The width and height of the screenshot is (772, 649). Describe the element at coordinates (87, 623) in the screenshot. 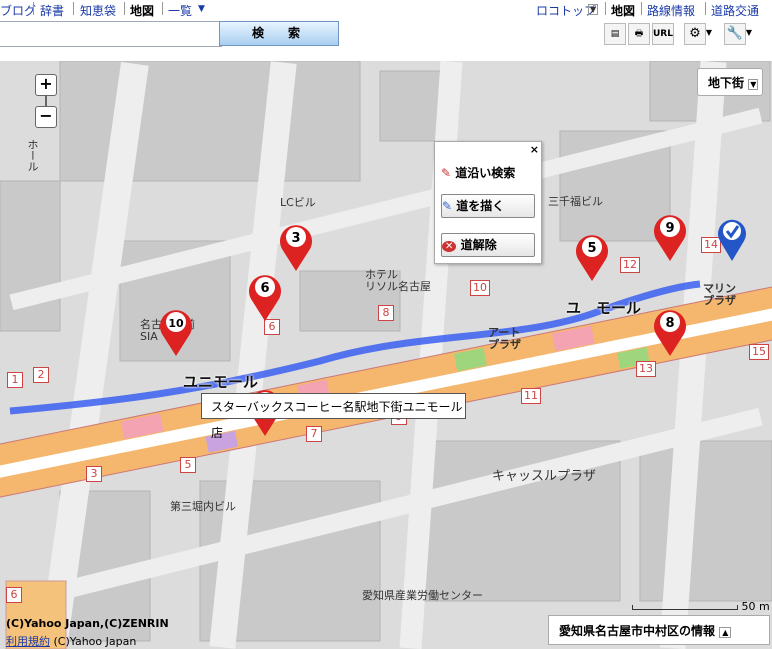

I see `map-copyright: (C)Yahoo Japan,(C)ZENRIN` at that location.